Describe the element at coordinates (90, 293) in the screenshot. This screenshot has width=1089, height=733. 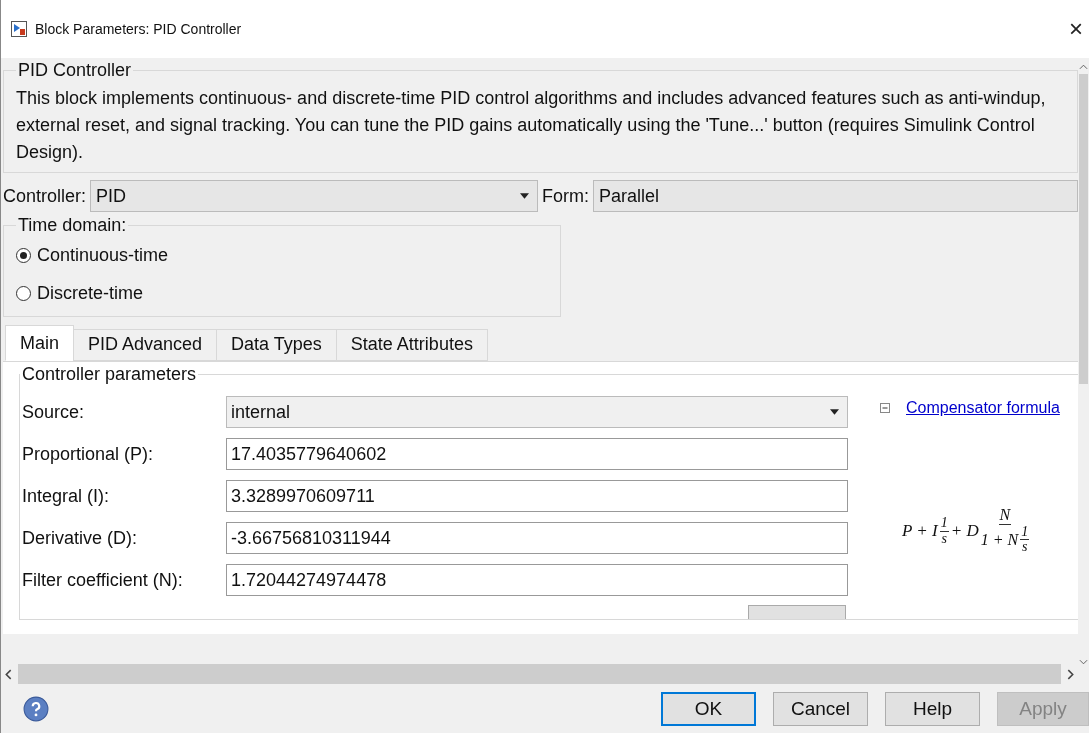
I see `radio-label: Discrete-time` at that location.